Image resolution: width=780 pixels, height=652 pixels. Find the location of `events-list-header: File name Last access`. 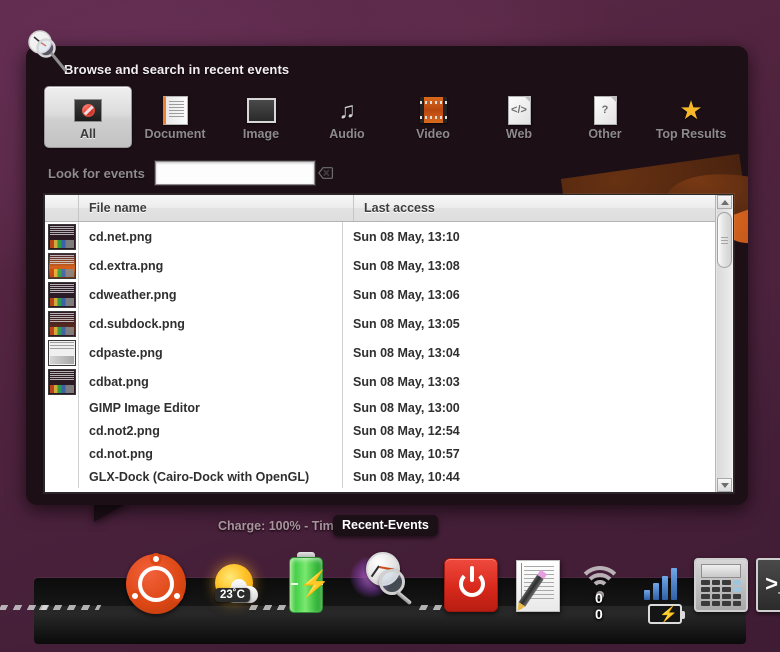

events-list-header: File name Last access is located at coordinates (380, 208).